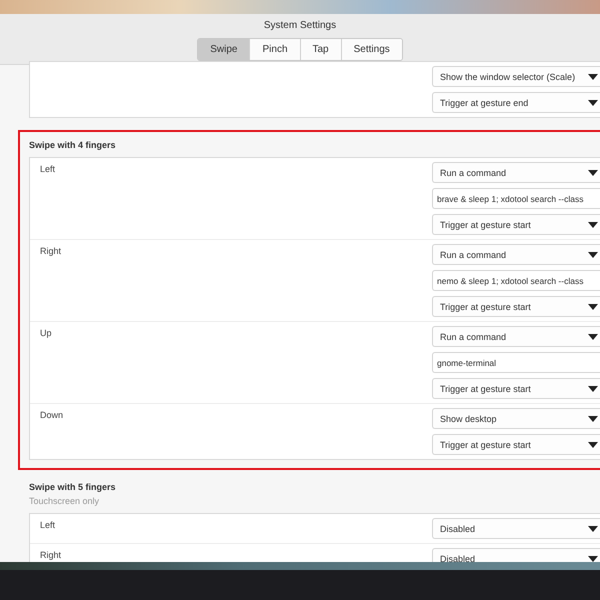  Describe the element at coordinates (372, 49) in the screenshot. I see `tab: Settings` at that location.